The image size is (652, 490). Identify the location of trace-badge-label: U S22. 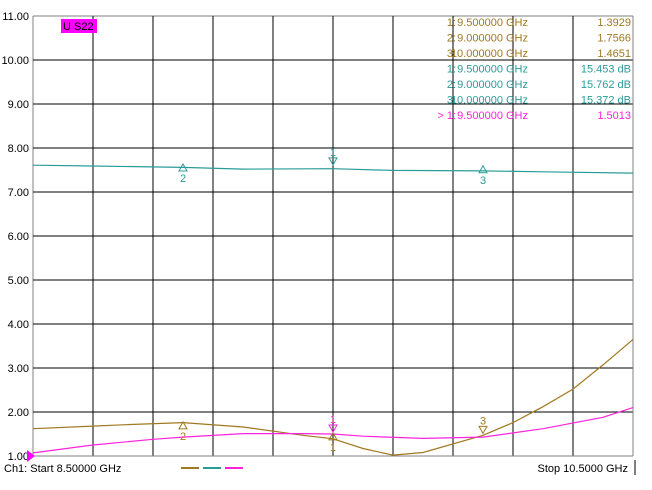
(78, 27).